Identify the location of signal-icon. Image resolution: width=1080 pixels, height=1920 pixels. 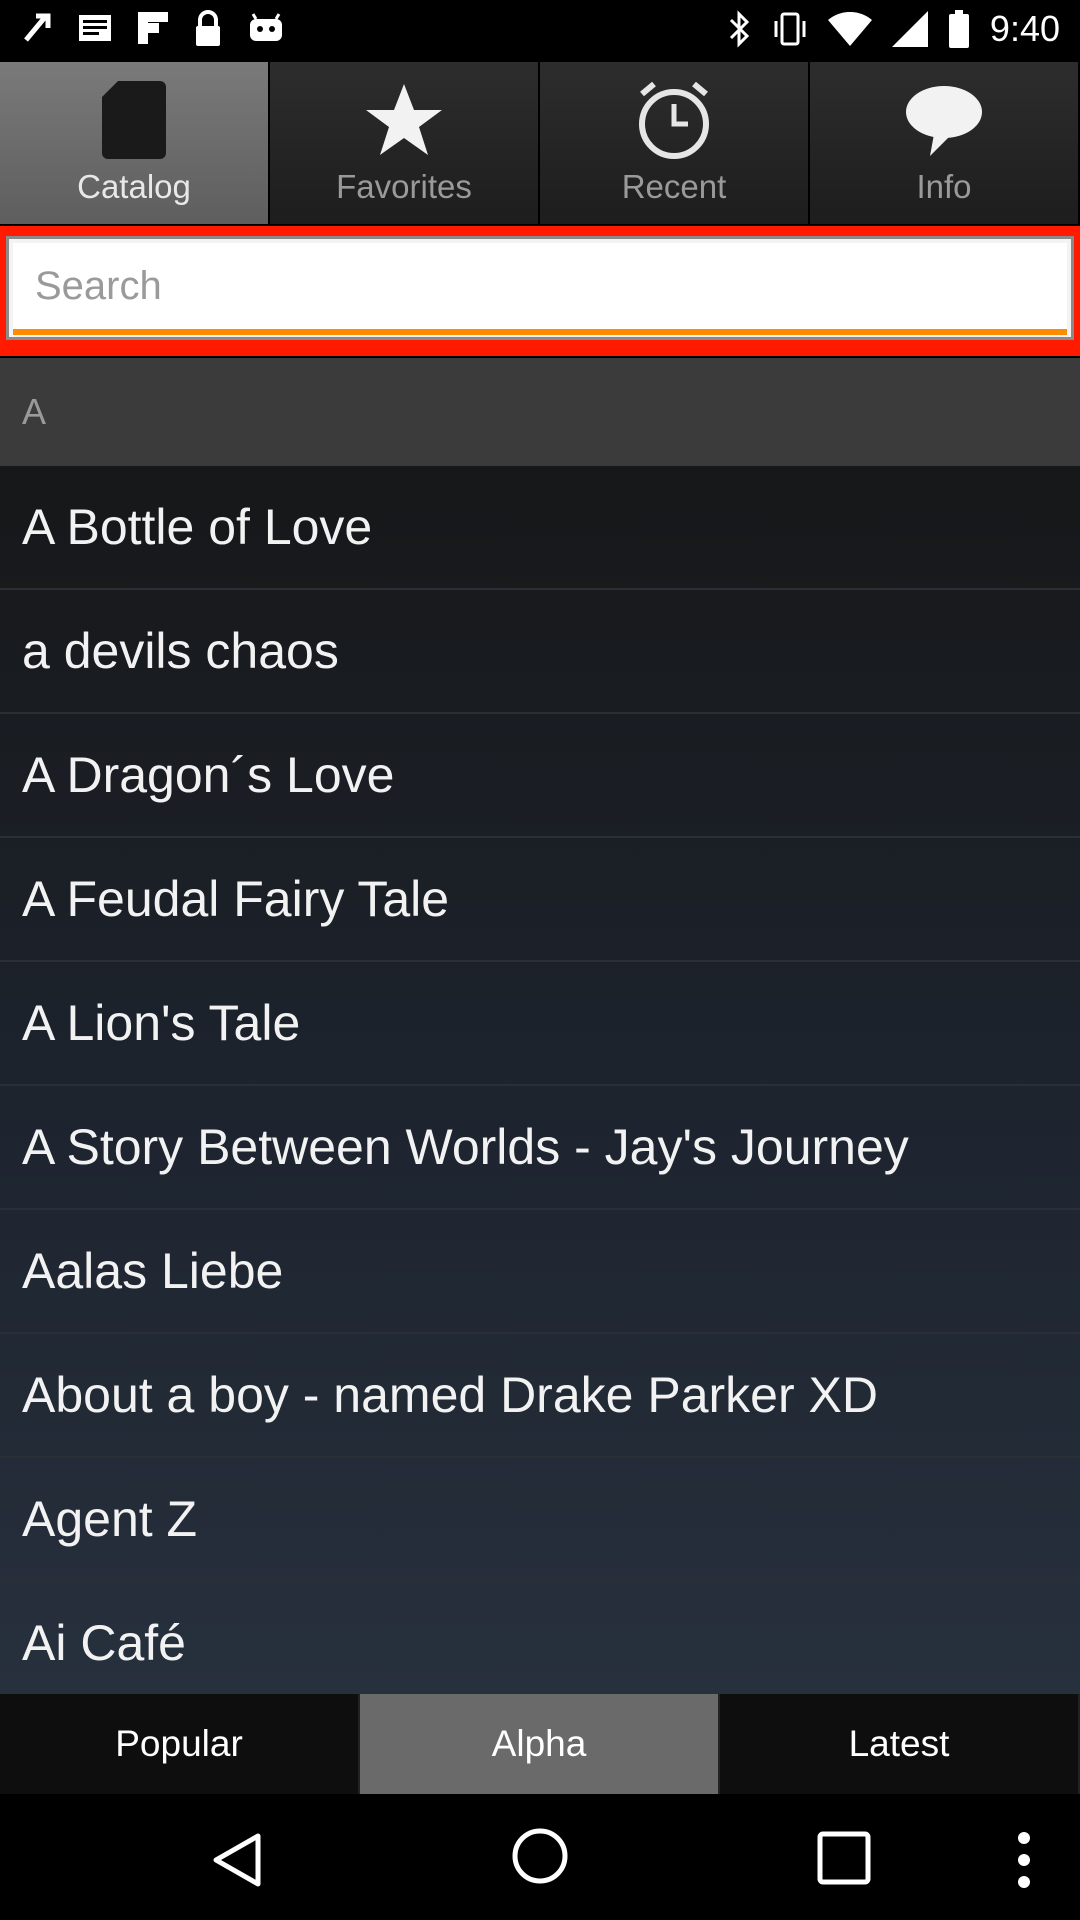
(909, 29).